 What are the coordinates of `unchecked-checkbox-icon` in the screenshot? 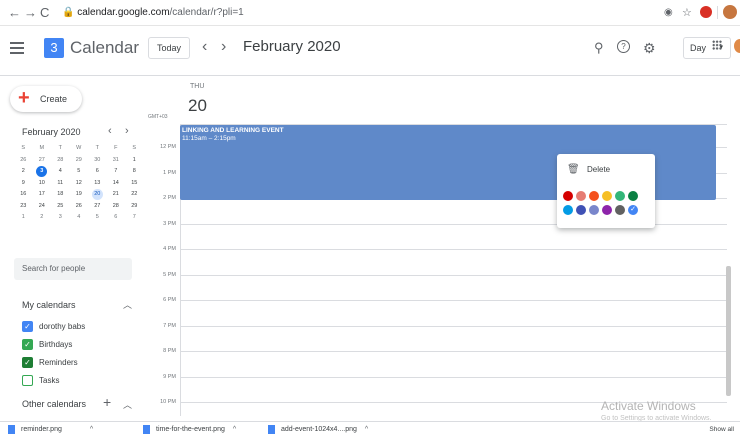 It's located at (27, 380).